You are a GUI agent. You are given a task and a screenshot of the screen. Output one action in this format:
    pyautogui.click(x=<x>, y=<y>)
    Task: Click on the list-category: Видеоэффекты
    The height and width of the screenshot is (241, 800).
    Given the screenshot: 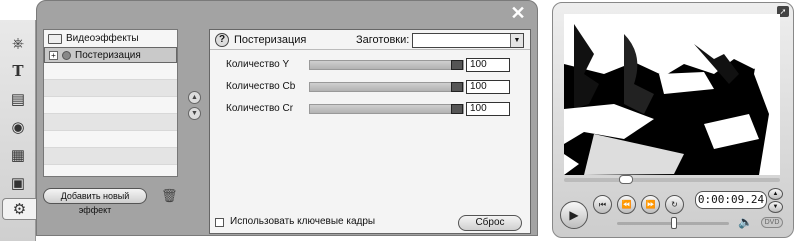 What is the action you would take?
    pyautogui.click(x=110, y=38)
    